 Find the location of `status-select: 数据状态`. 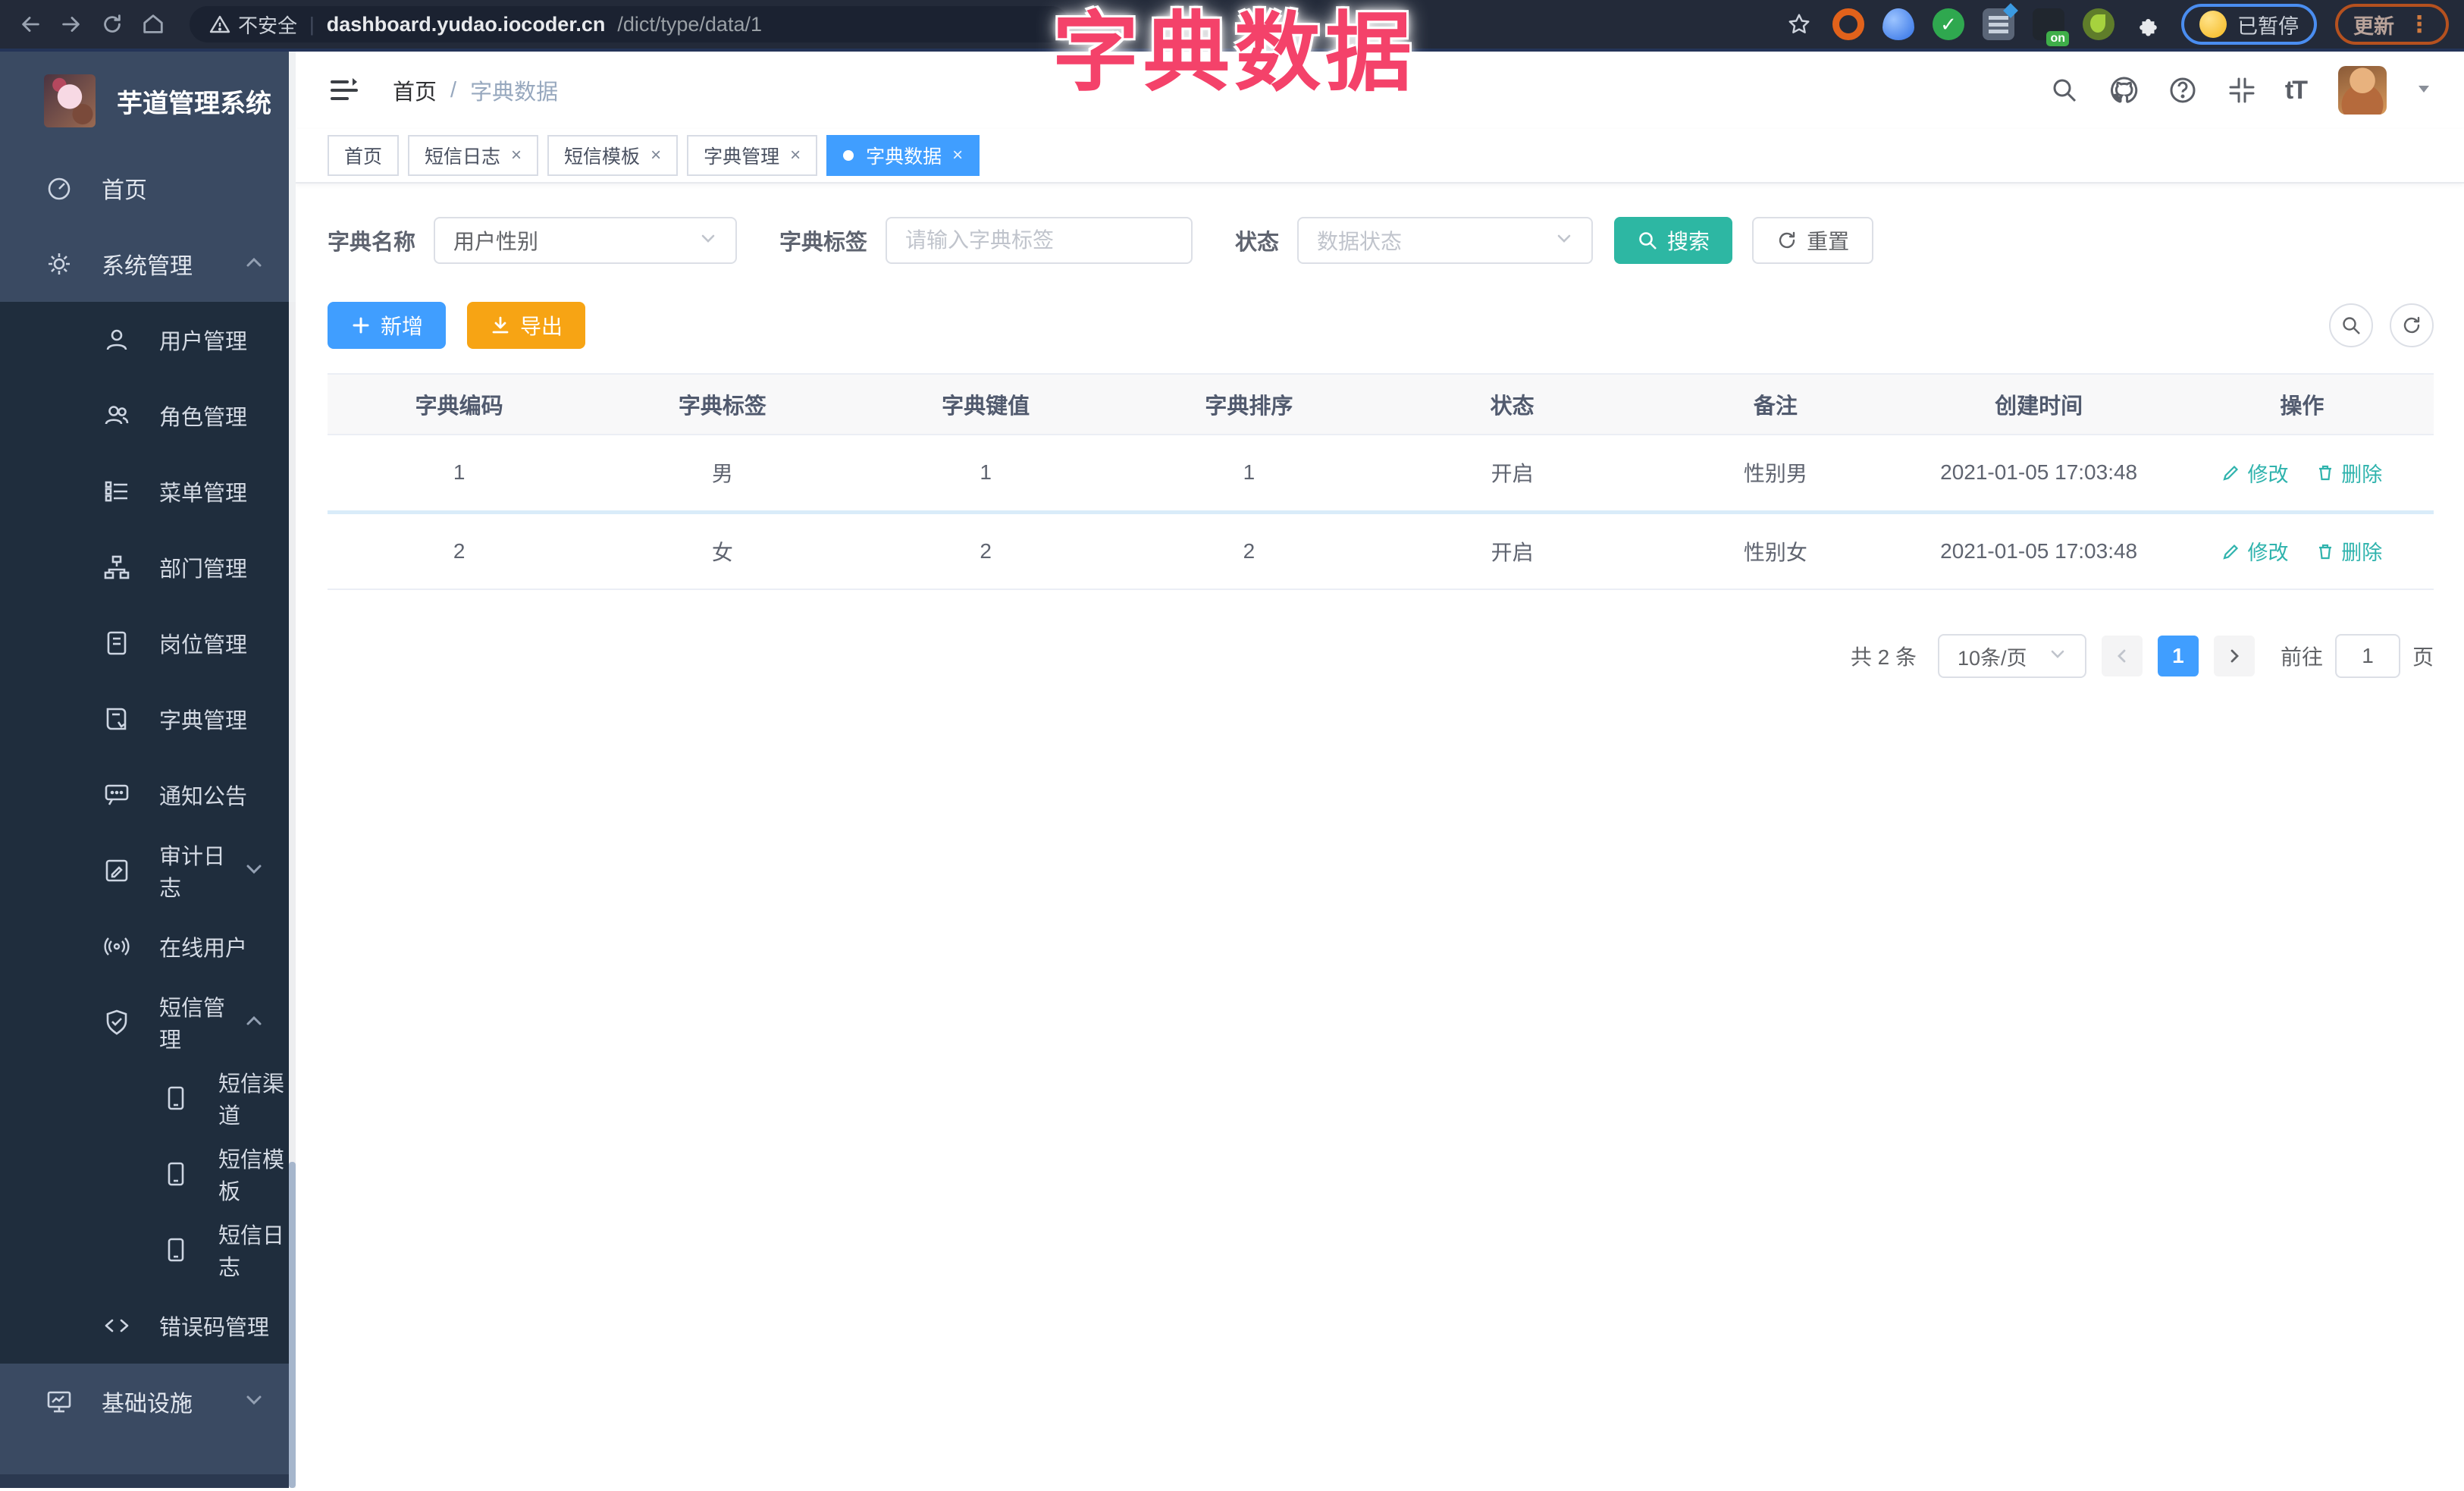

status-select: 数据状态 is located at coordinates (1446, 240).